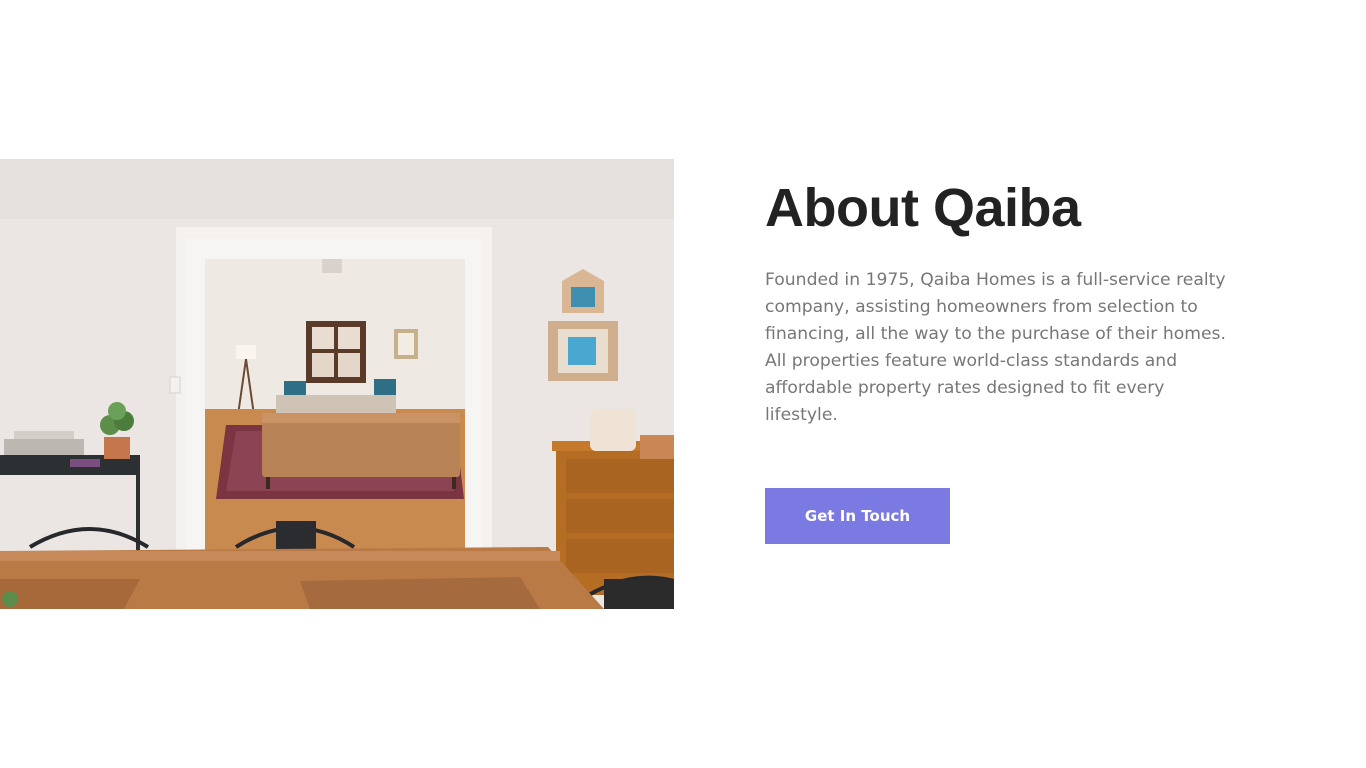  I want to click on get-in-touch-button: Get In Touch, so click(857, 516).